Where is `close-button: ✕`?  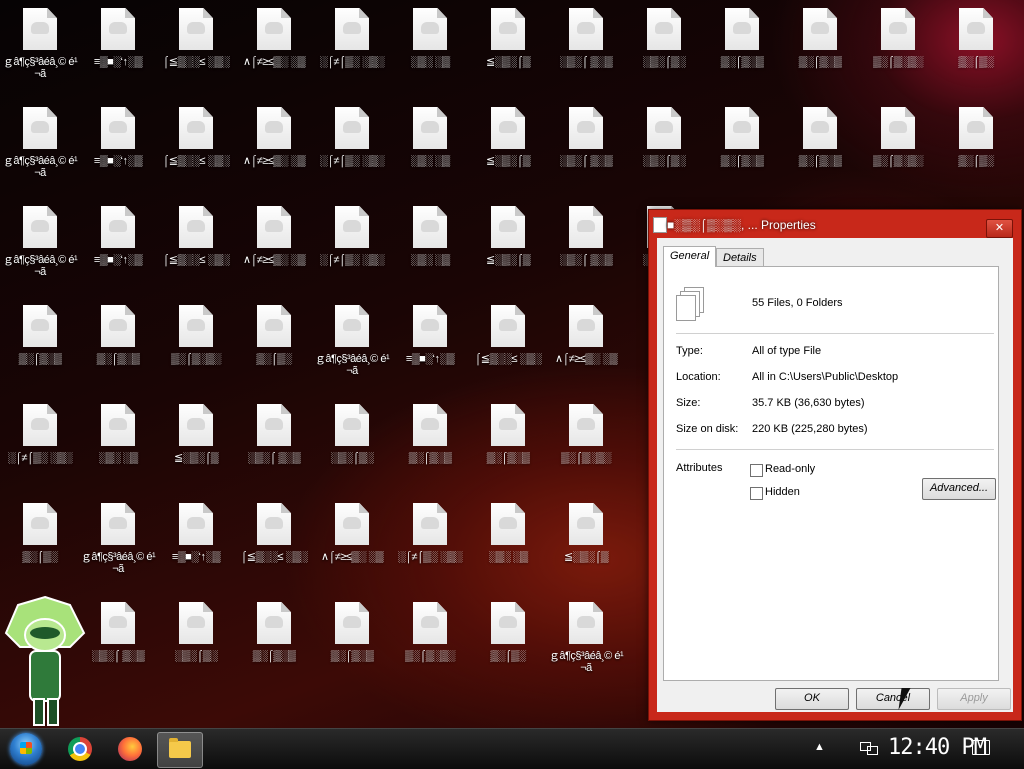
close-button: ✕ is located at coordinates (999, 228).